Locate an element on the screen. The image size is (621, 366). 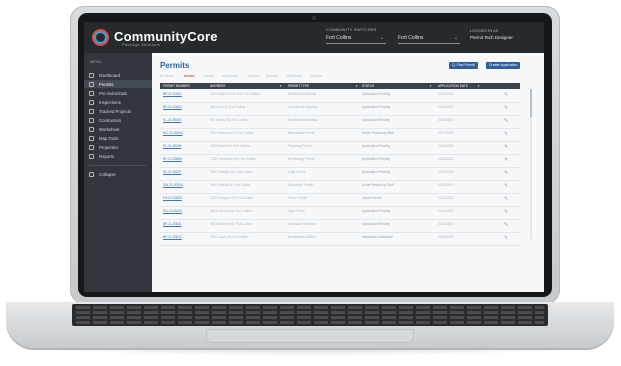
sidebar-item-pre-submittals: Pre-Submittals is located at coordinates (118, 93).